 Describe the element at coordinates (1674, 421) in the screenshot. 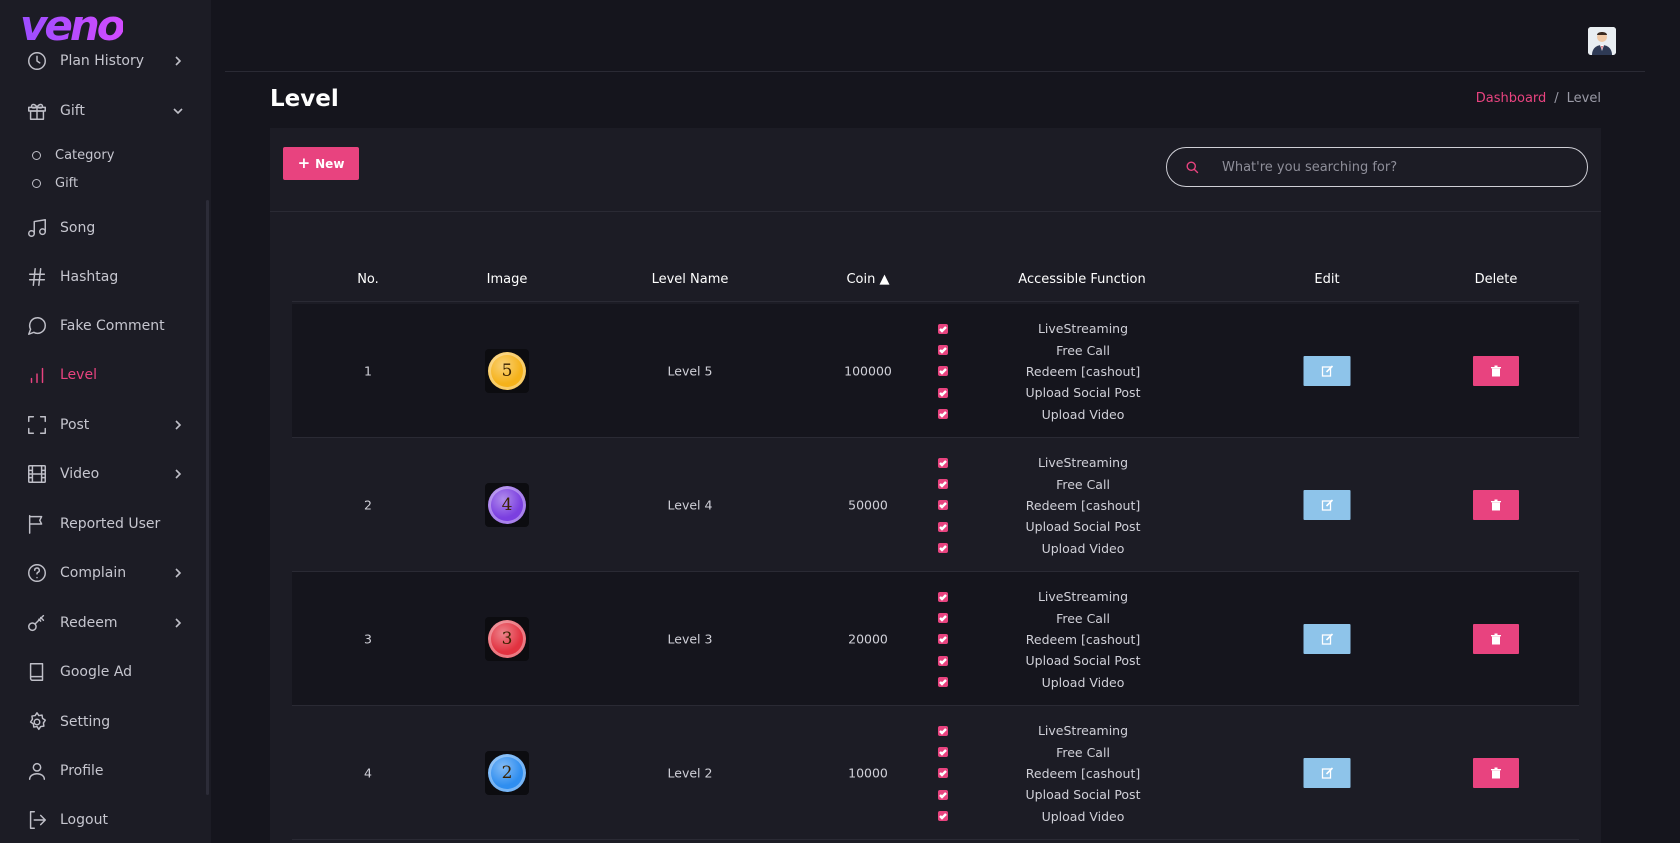

I see `page-scrollbar` at that location.